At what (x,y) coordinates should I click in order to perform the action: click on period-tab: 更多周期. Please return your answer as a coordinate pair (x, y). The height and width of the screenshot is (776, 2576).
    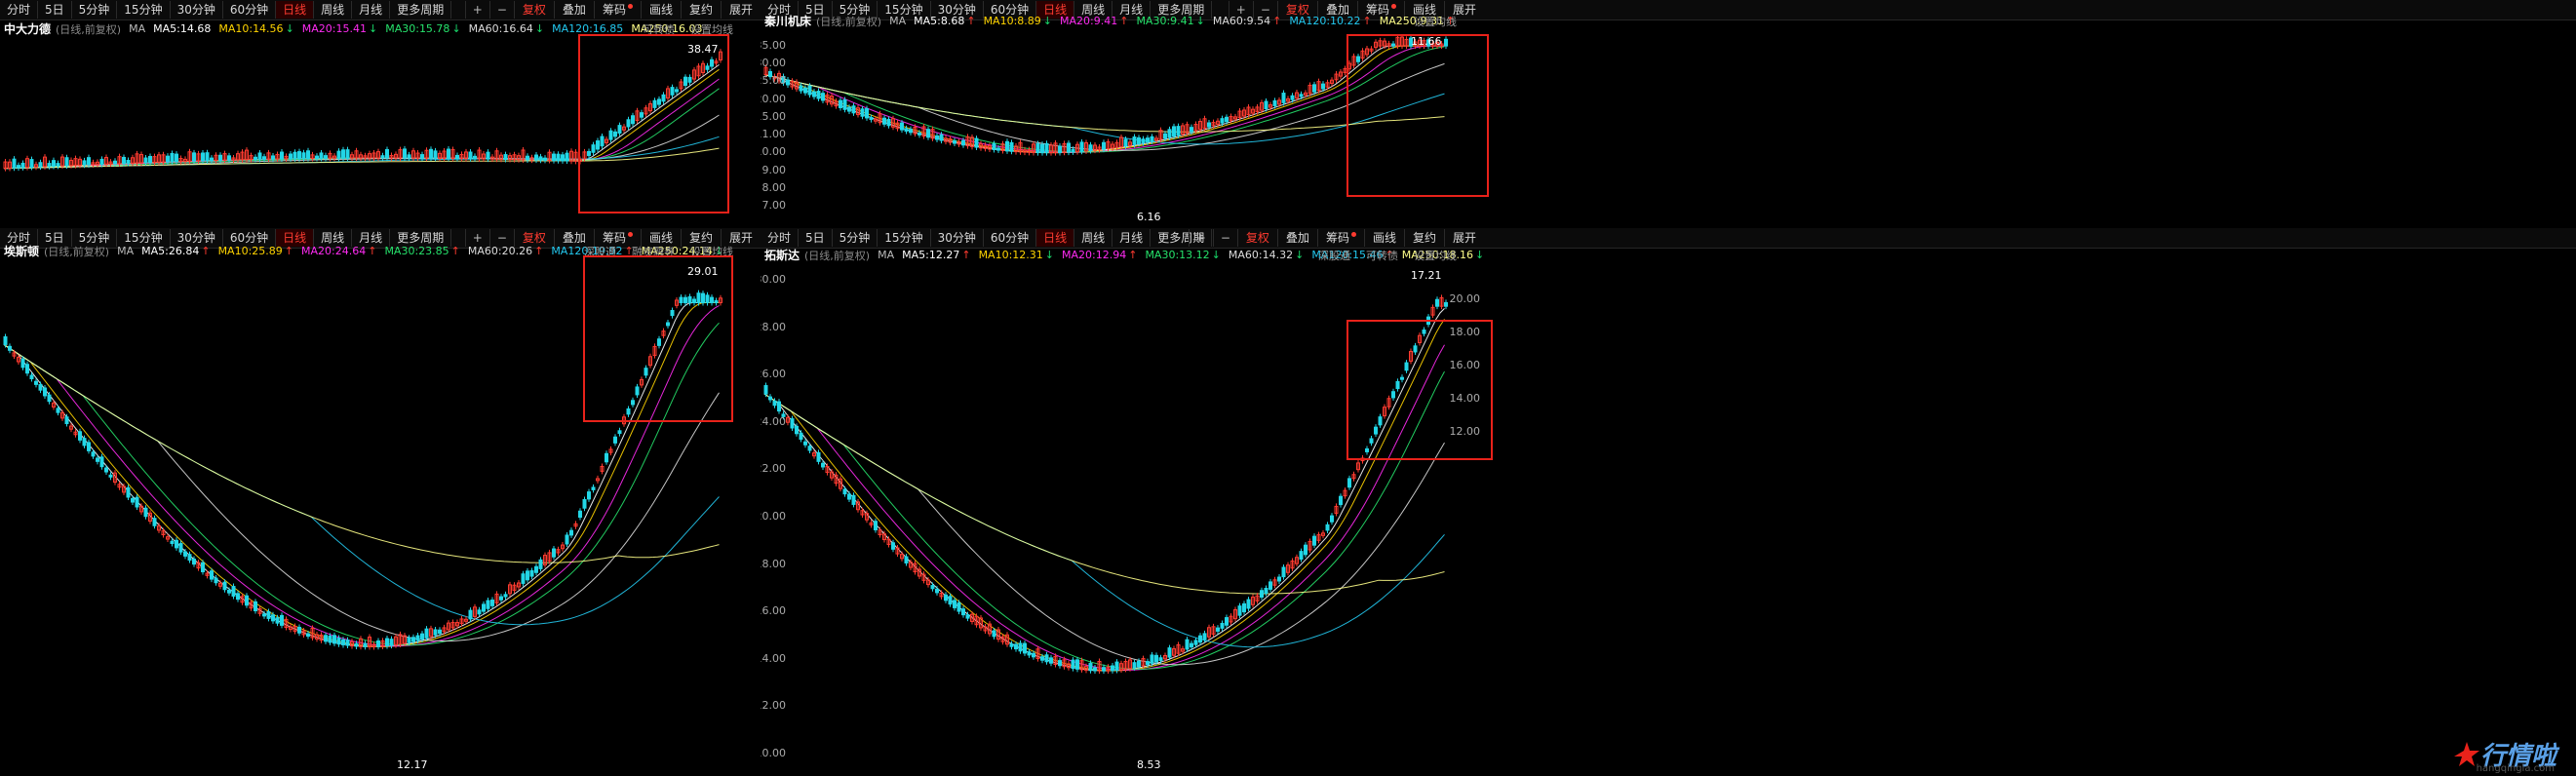
    Looking at the image, I should click on (421, 10).